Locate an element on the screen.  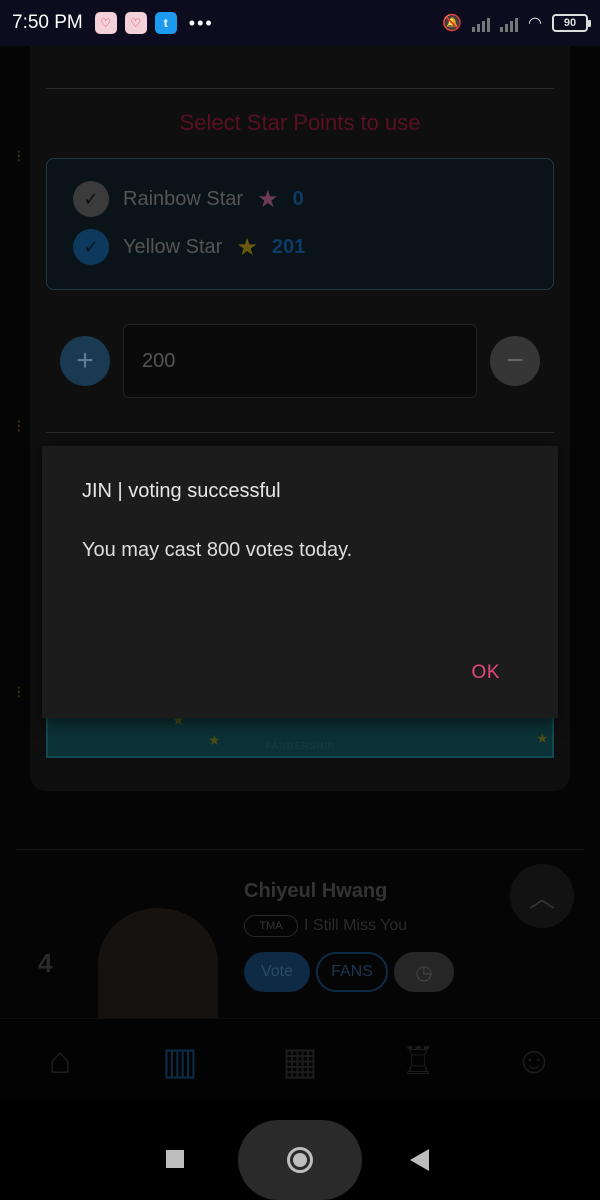
more-notifications-icon: ••• is located at coordinates (201, 22).